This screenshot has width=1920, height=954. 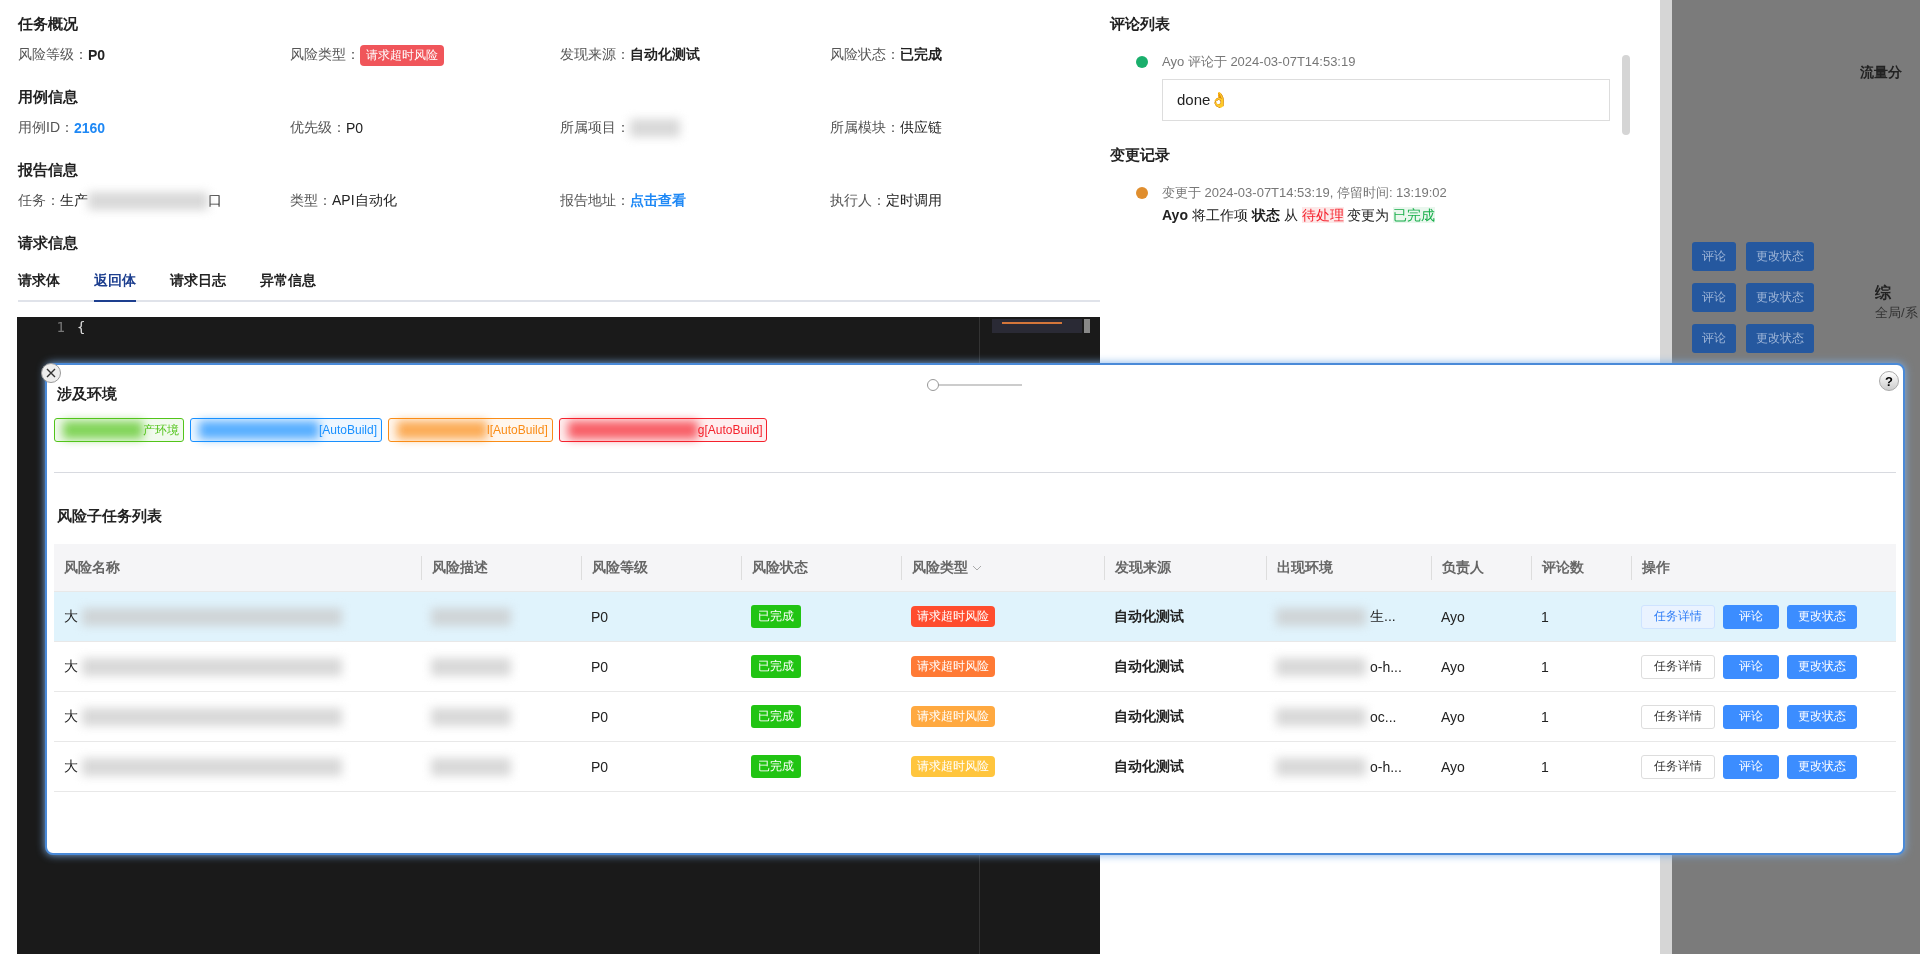 I want to click on field-label: 风险等级：, so click(x=53, y=55).